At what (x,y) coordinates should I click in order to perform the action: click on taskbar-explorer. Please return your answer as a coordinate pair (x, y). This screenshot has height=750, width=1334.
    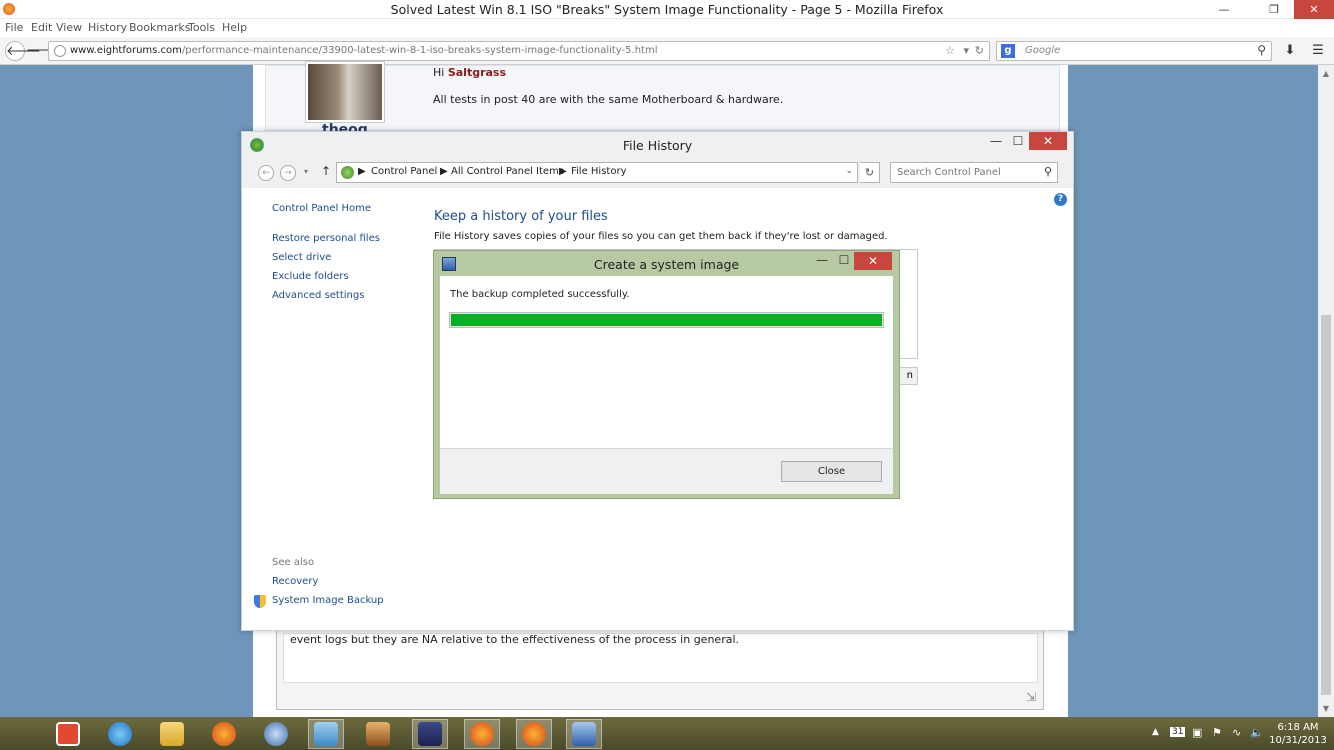
    Looking at the image, I should click on (172, 734).